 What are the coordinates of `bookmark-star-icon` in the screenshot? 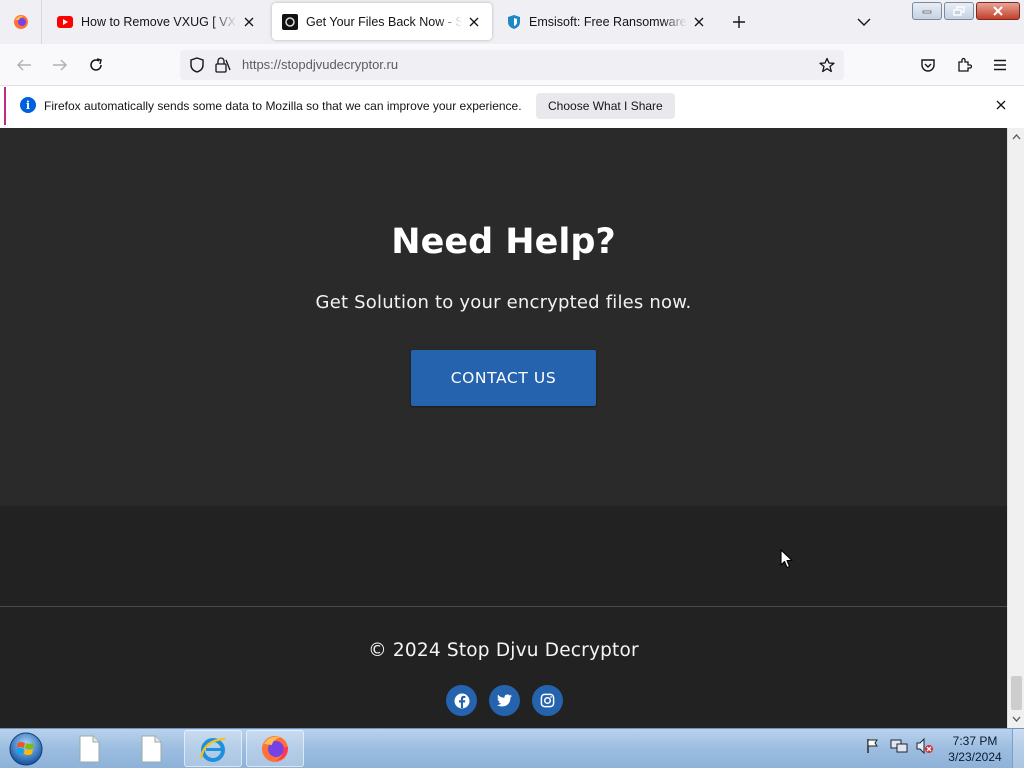 It's located at (827, 65).